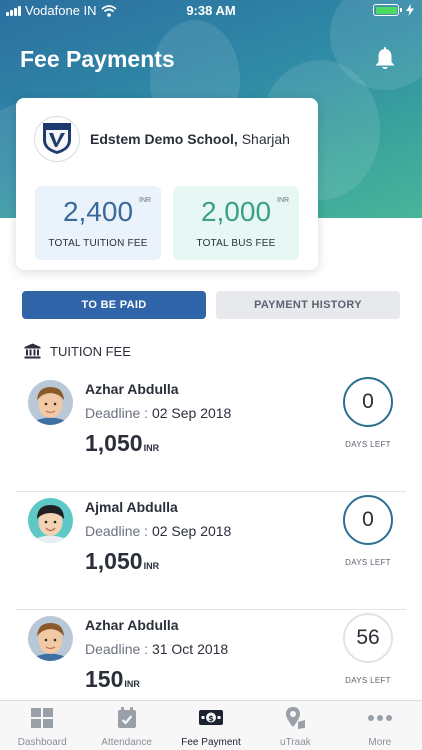 This screenshot has width=422, height=750. I want to click on days-left-count: 56, so click(368, 638).